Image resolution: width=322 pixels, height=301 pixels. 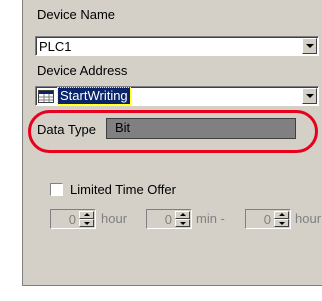 I want to click on device-address-value: StartWriting, so click(x=94, y=96).